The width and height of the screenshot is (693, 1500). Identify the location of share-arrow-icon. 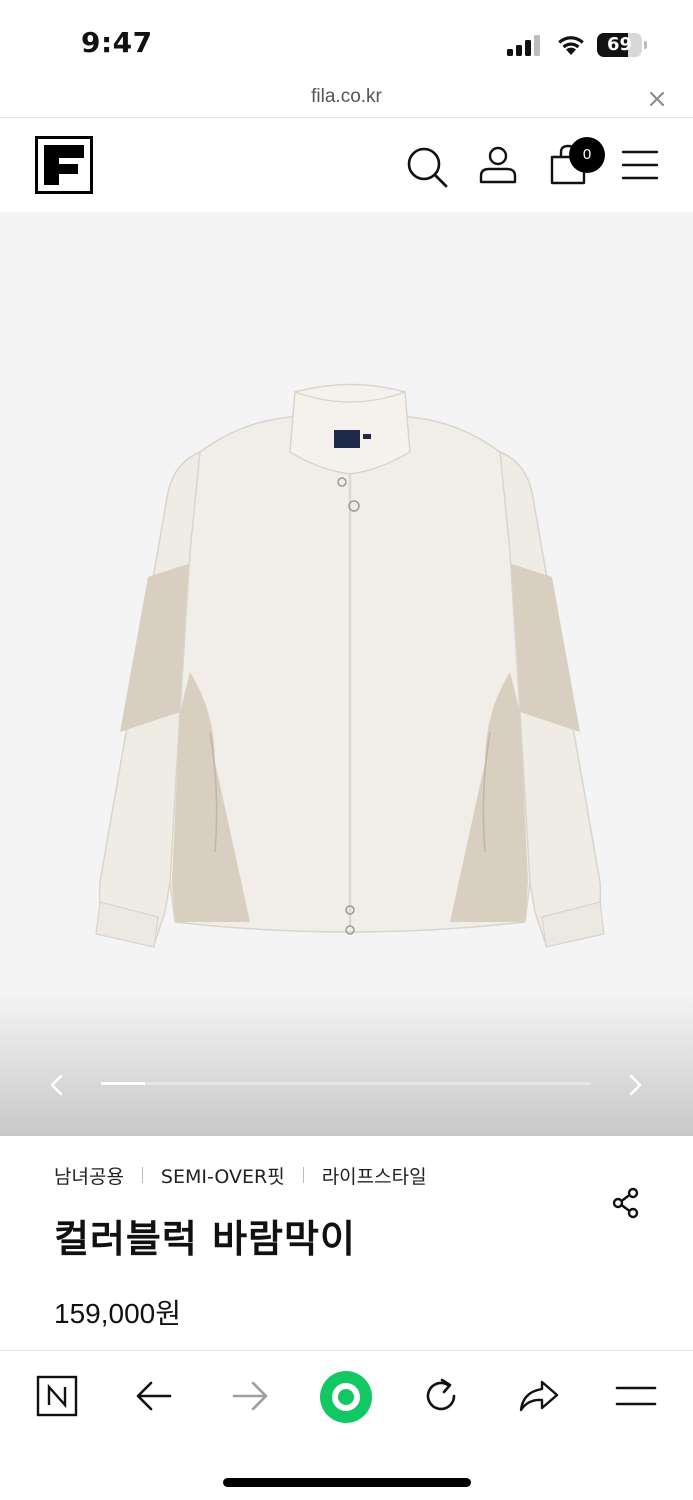
(539, 1396).